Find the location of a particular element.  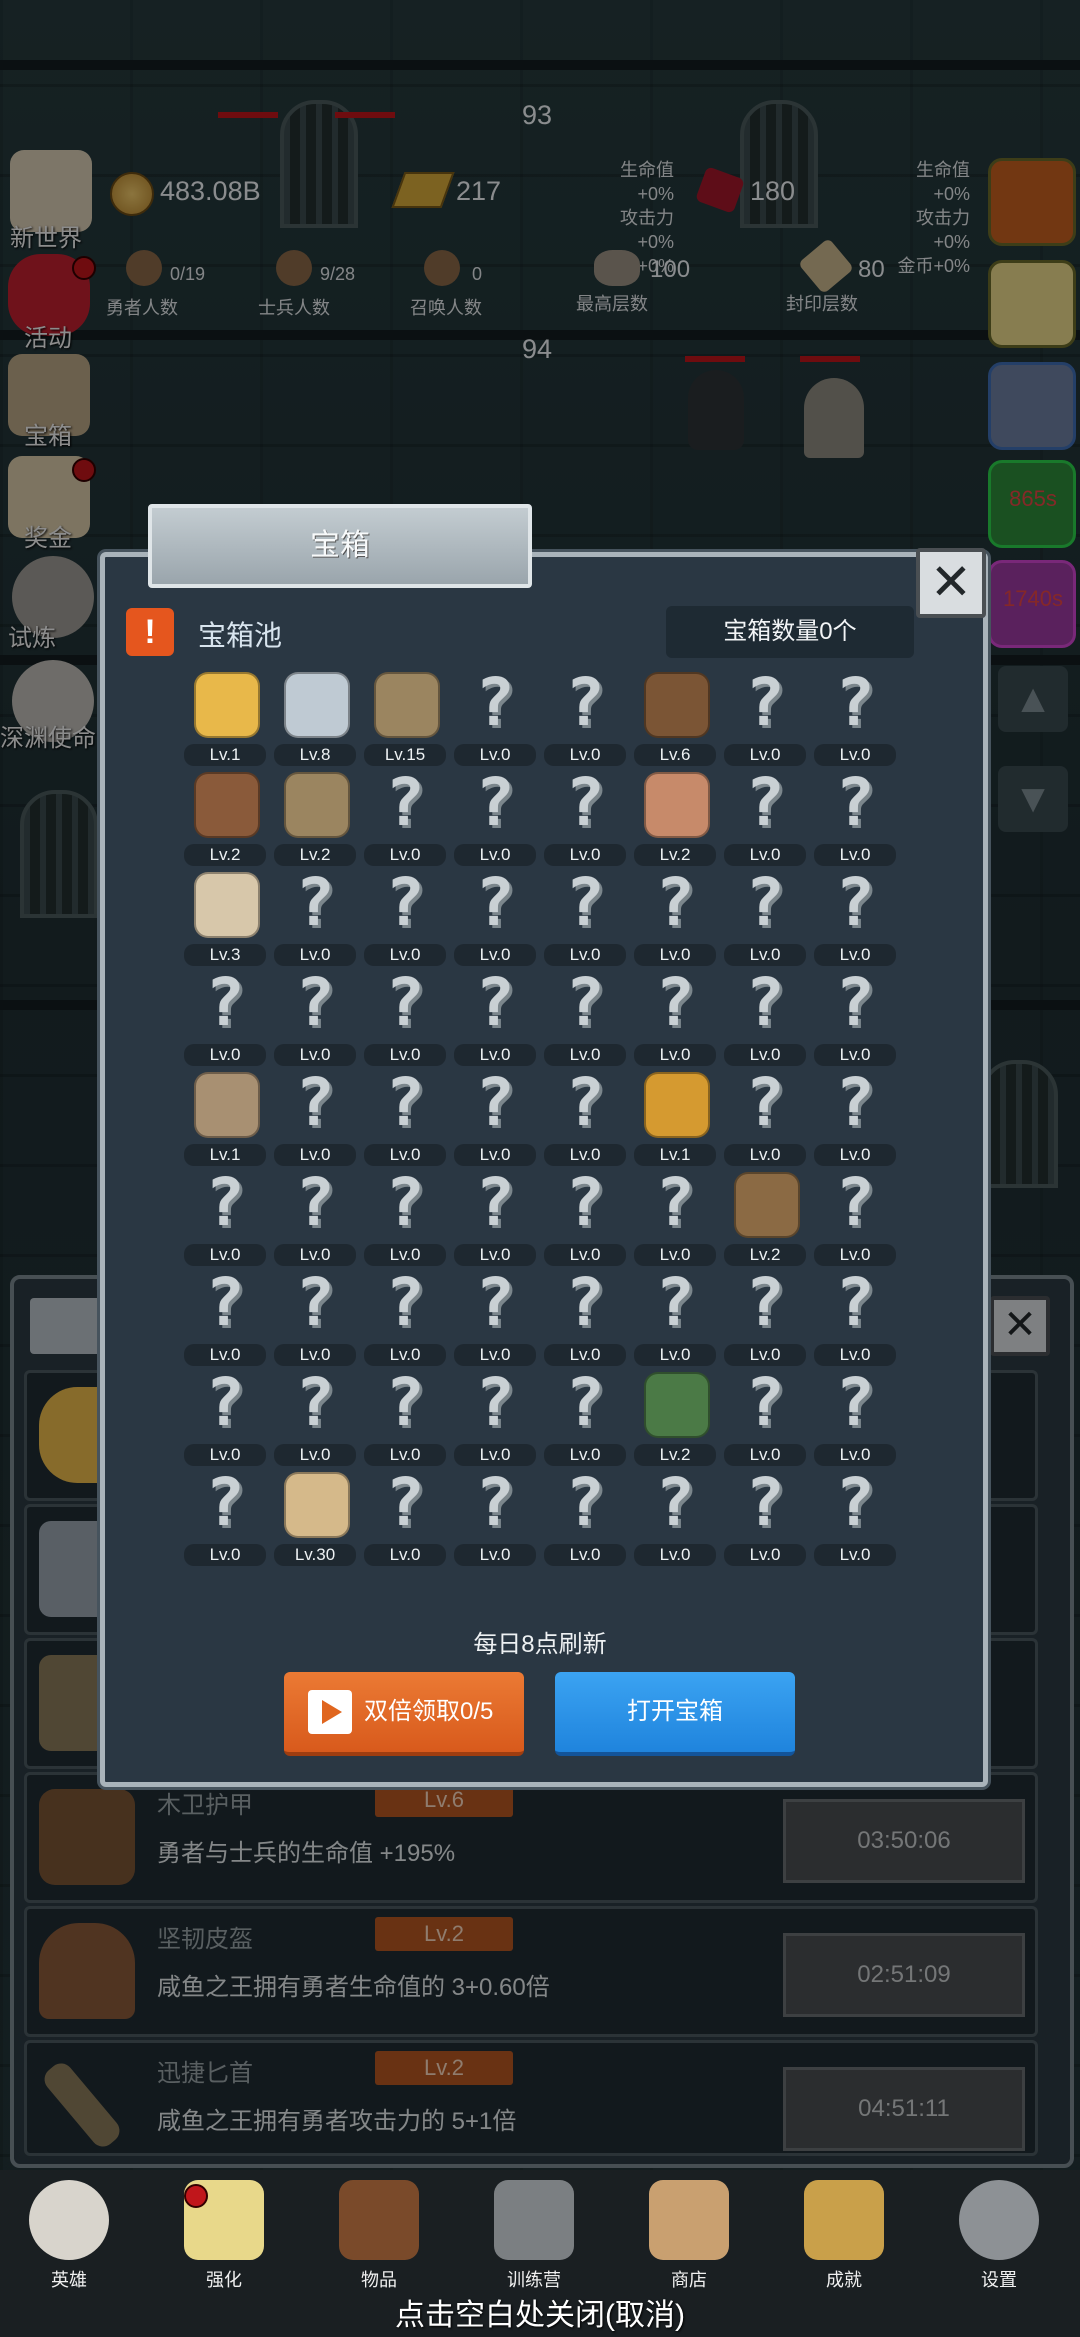

open-chest-button: 打开宝箱 is located at coordinates (675, 1714).